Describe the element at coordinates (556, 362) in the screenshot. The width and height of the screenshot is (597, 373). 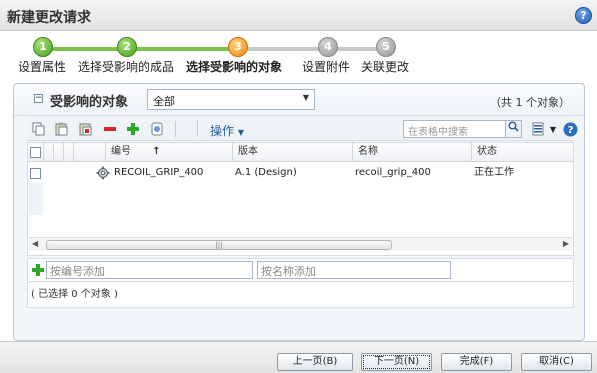
I see `cancel-button: 取消(C)` at that location.